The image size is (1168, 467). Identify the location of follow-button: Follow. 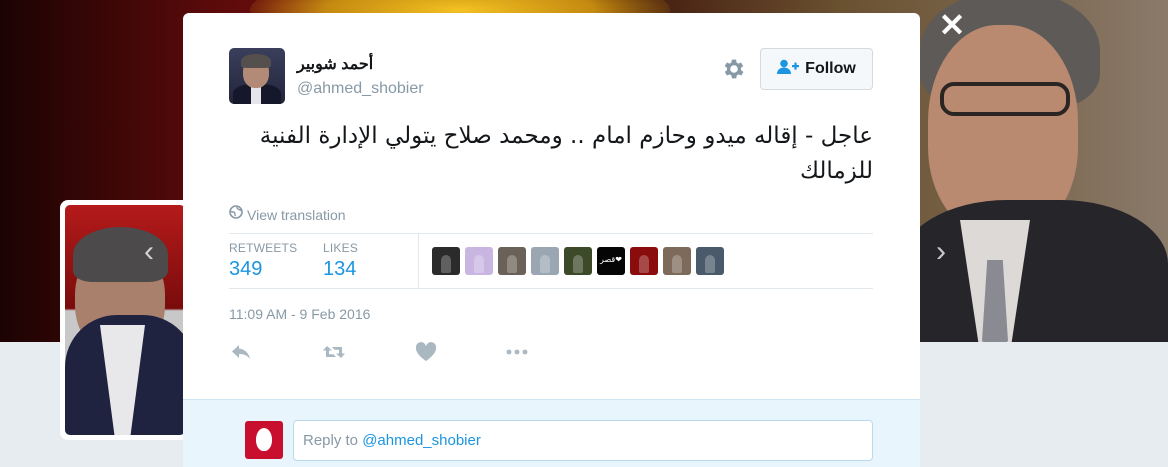
(816, 69).